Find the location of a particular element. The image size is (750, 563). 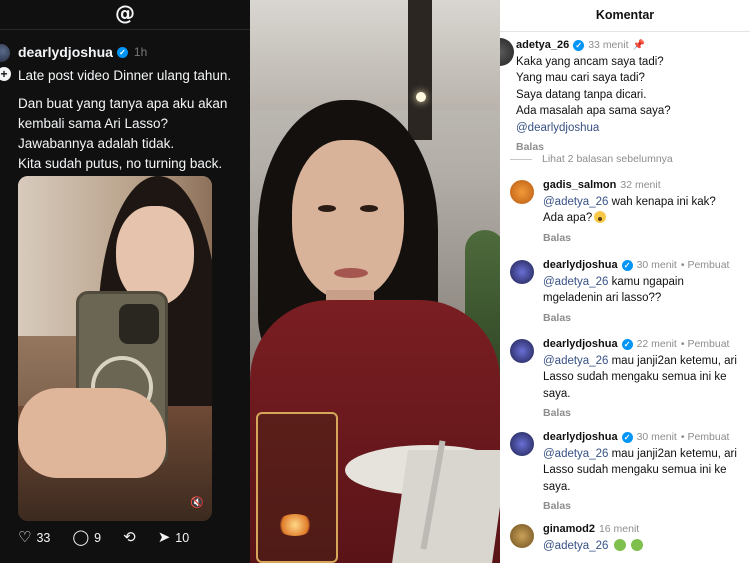

post-username: dearlydjoshua is located at coordinates (65, 52).